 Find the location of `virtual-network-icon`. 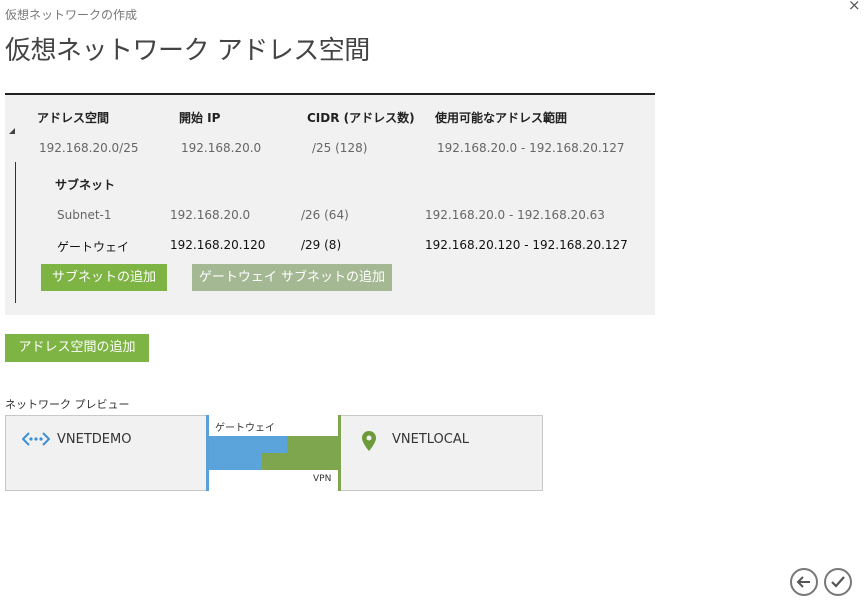

virtual-network-icon is located at coordinates (36, 439).